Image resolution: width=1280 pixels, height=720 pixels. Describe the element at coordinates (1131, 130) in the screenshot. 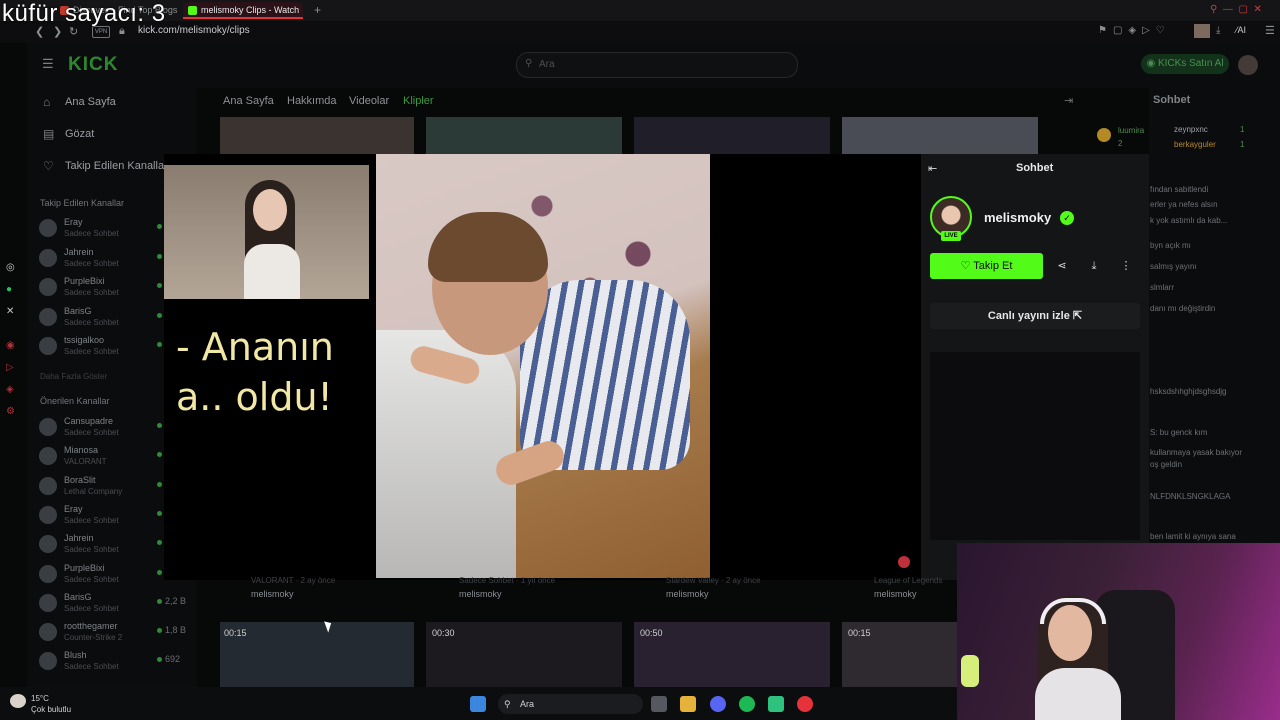

I see `top-user-1: luumira` at that location.